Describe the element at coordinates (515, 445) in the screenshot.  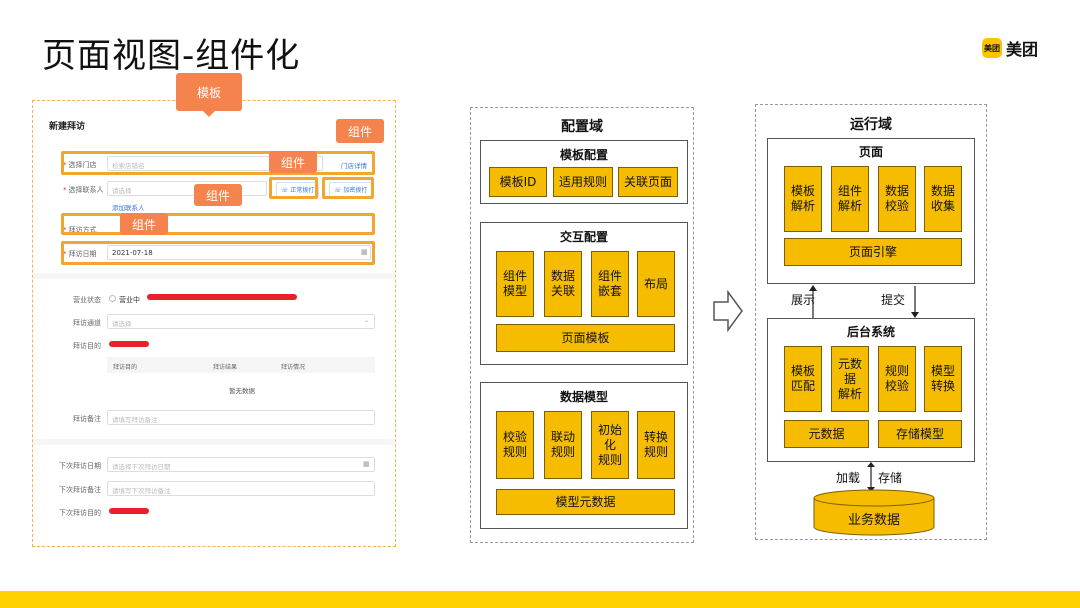
I see `validation-rules-box: 校验 规则` at that location.